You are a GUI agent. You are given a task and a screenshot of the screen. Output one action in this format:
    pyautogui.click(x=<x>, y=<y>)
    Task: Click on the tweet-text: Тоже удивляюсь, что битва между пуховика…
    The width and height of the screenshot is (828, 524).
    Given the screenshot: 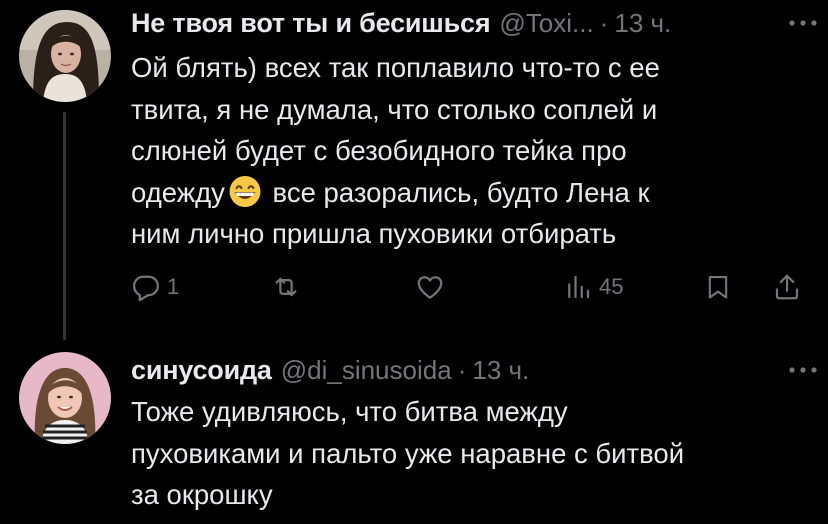 What is the action you would take?
    pyautogui.click(x=408, y=453)
    